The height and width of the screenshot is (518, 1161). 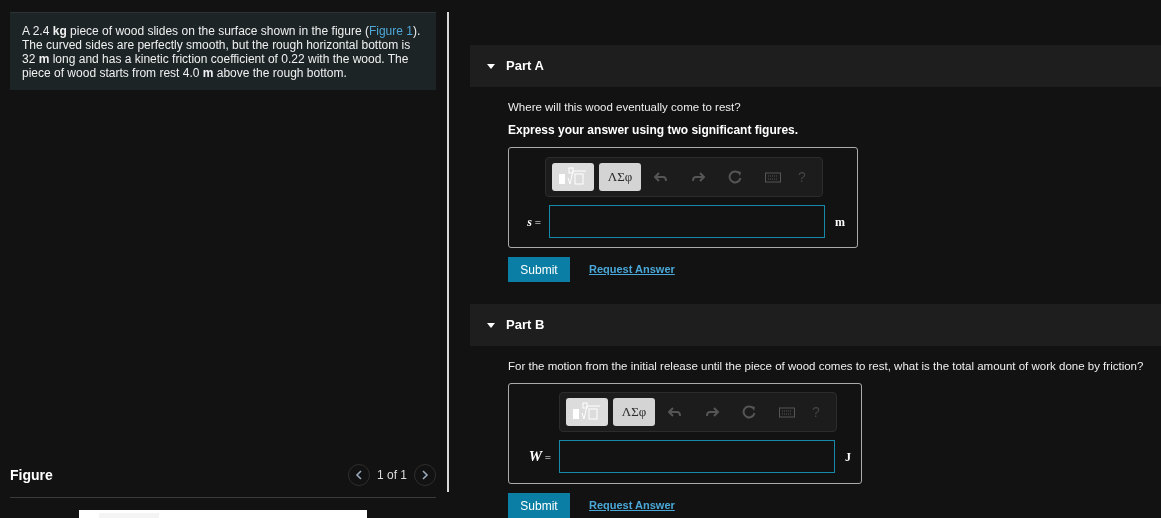 I want to click on chevron-right-icon, so click(x=425, y=475).